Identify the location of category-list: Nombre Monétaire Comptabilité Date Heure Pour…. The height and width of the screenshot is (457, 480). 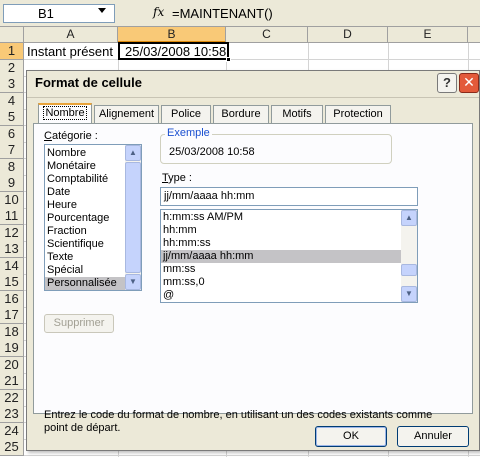
(93, 217).